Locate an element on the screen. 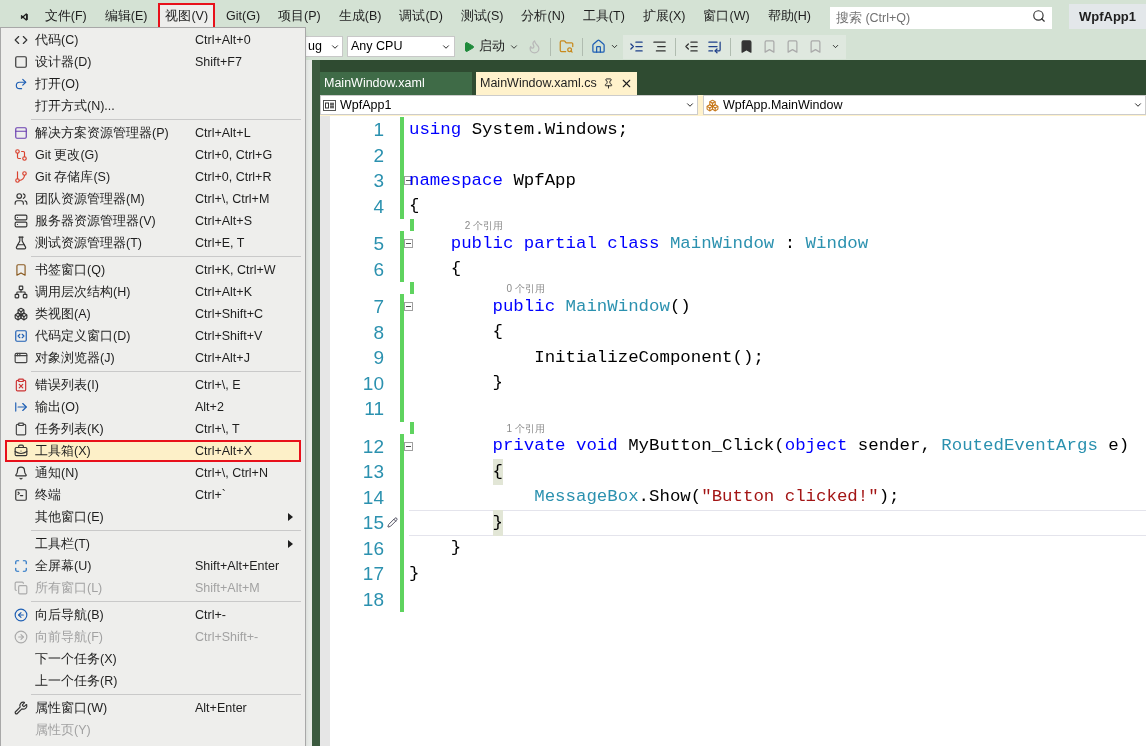  menu-item: 通知(N) Ctrl+\, Ctrl+N is located at coordinates (153, 473).